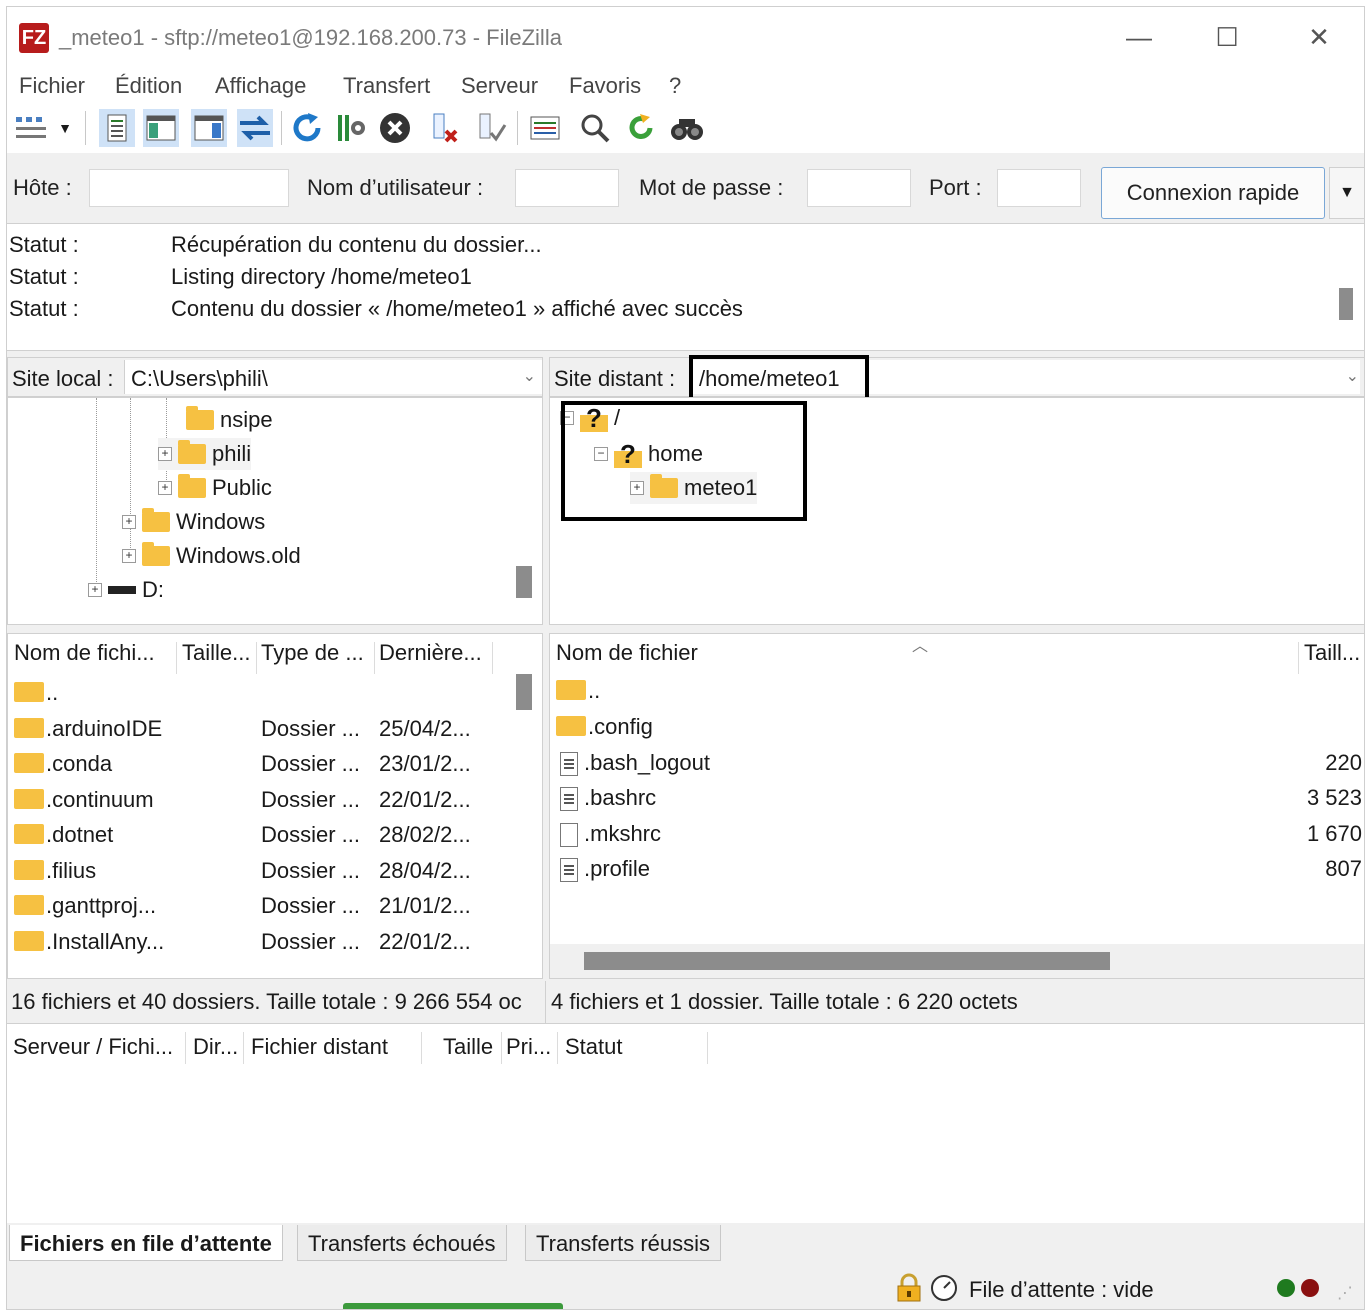 This screenshot has width=1367, height=1312. Describe the element at coordinates (1213, 193) in the screenshot. I see `quickconnect-button: Connexion rapide` at that location.